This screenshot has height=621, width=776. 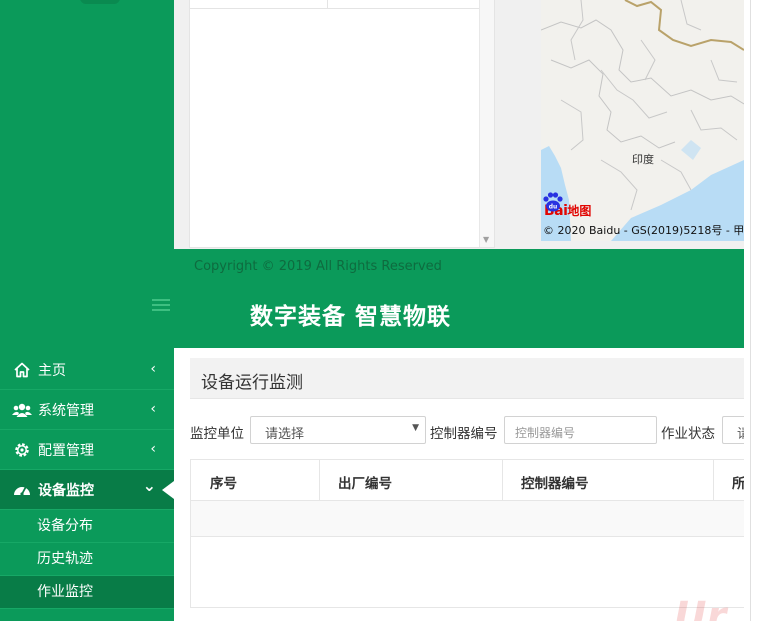 What do you see at coordinates (87, 592) in the screenshot?
I see `submenu-item-work-monitor: 作业监控` at bounding box center [87, 592].